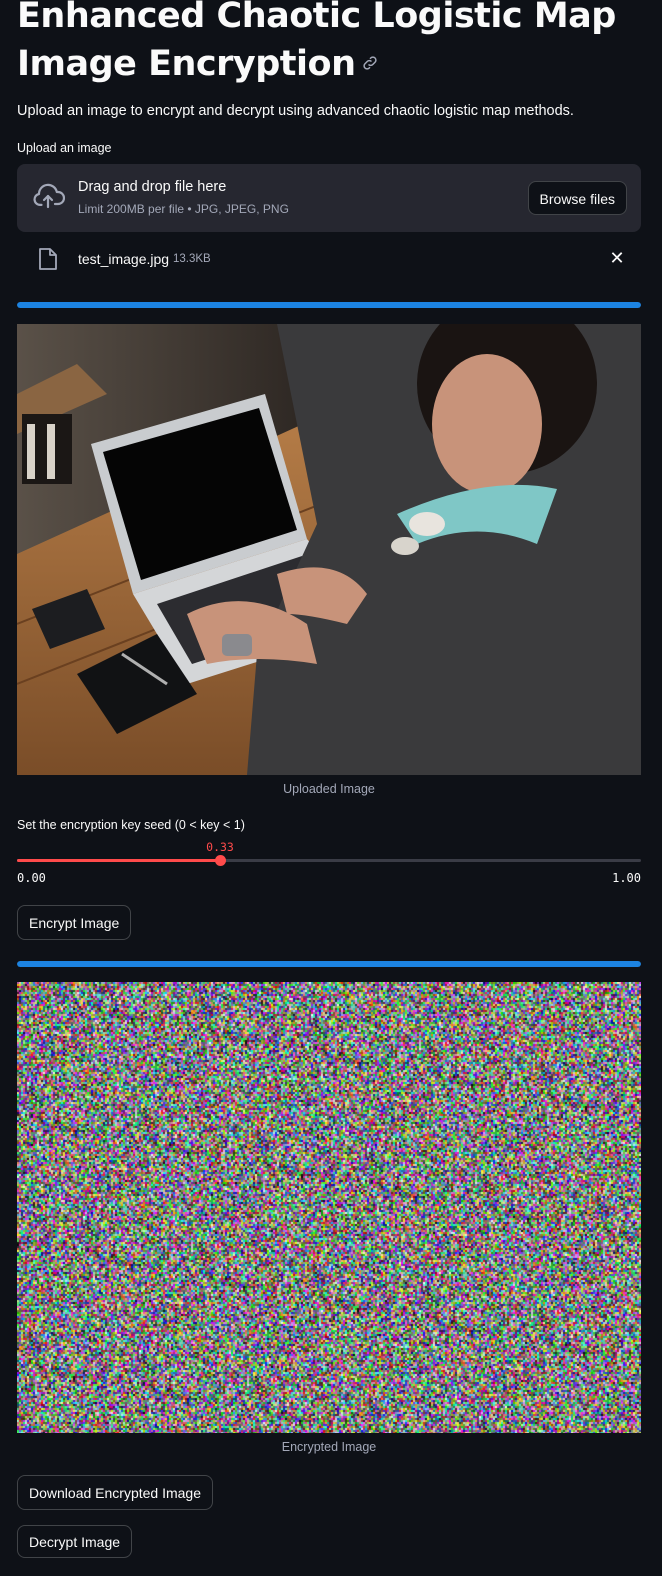 The width and height of the screenshot is (662, 1576). I want to click on cloud-upload-icon, so click(49, 196).